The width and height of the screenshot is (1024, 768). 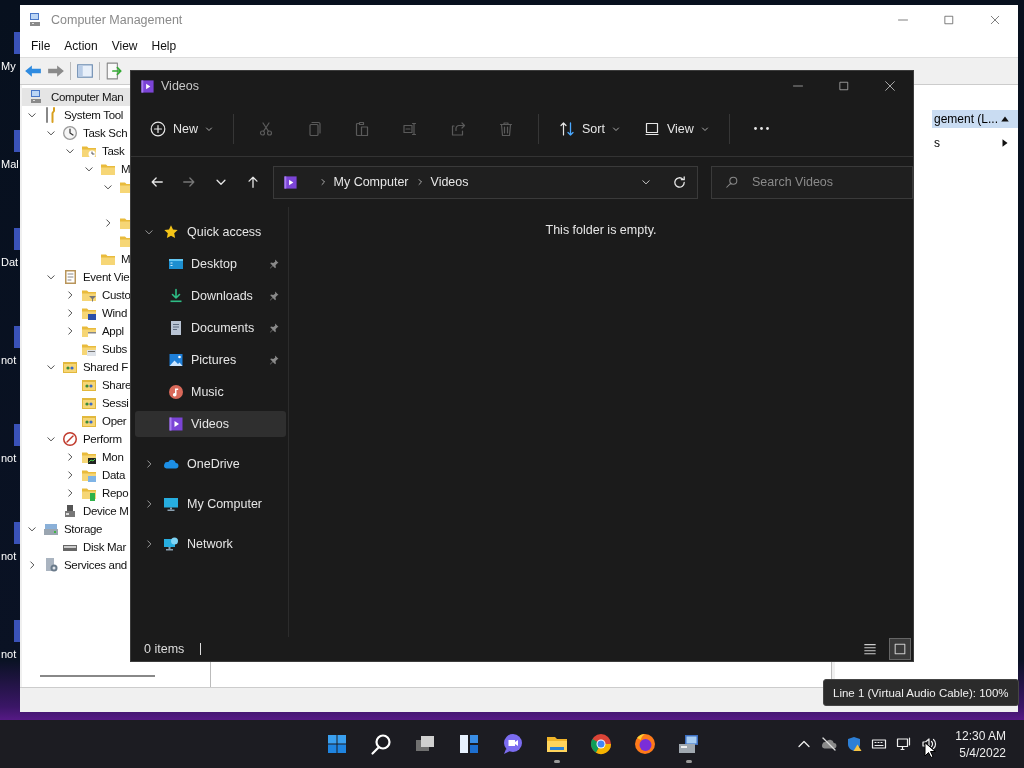 What do you see at coordinates (81, 46) in the screenshot?
I see `menu-item: Action` at bounding box center [81, 46].